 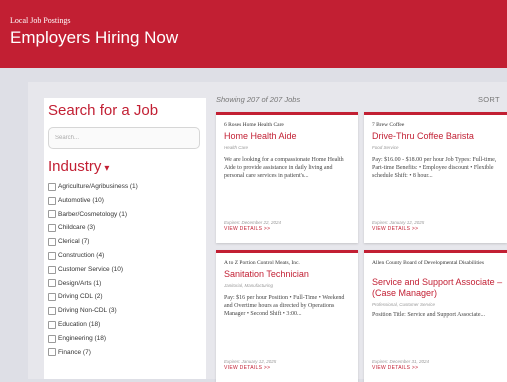 I want to click on industry-option: Customer Service (10), so click(x=126, y=270).